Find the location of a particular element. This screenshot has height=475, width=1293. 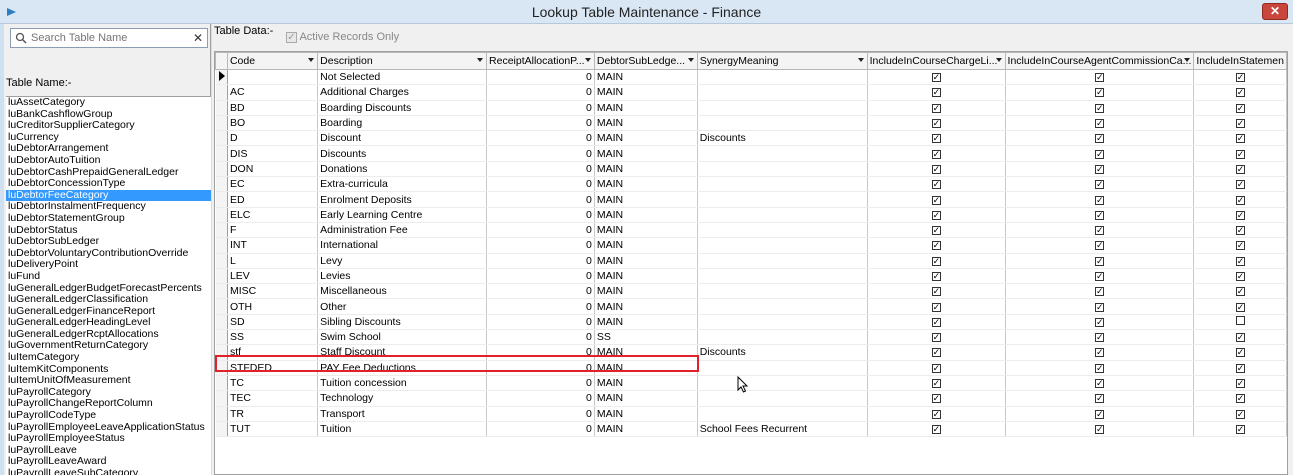

cell-description: Miscellaneous is located at coordinates (402, 291).